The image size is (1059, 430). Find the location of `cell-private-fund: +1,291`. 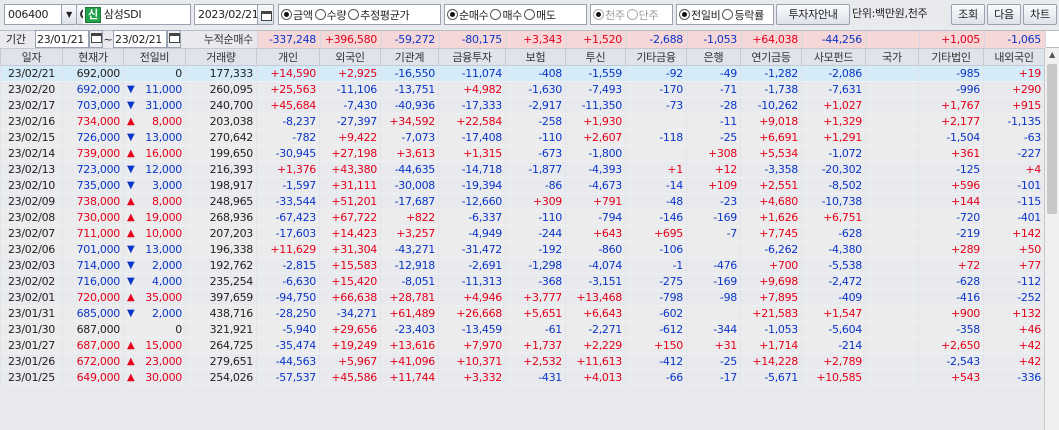

cell-private-fund: +1,291 is located at coordinates (833, 137).